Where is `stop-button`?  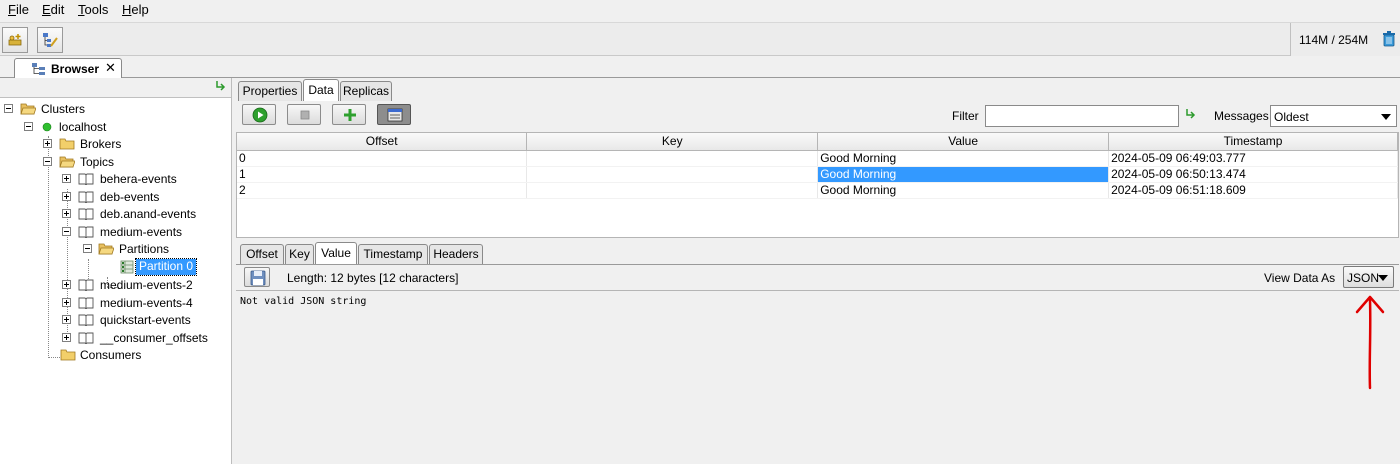
stop-button is located at coordinates (304, 114).